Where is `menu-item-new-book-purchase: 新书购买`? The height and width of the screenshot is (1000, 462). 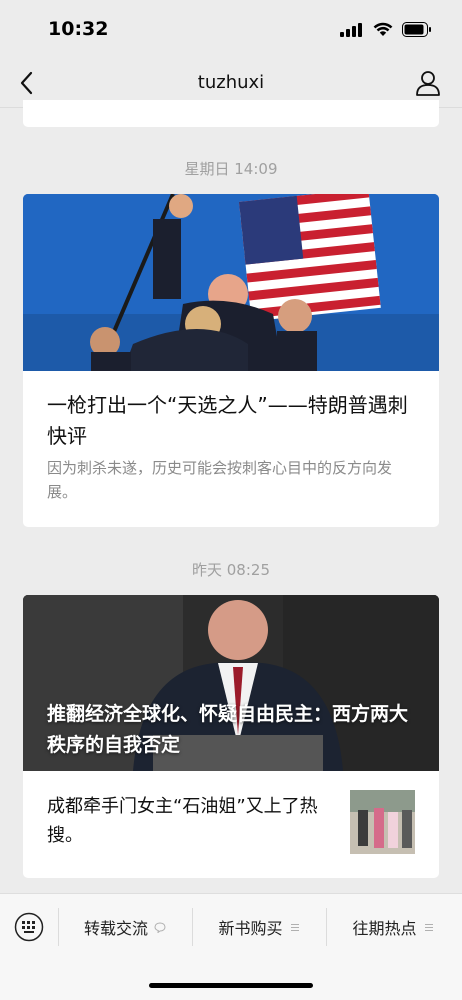 menu-item-new-book-purchase: 新书购买 is located at coordinates (259, 927).